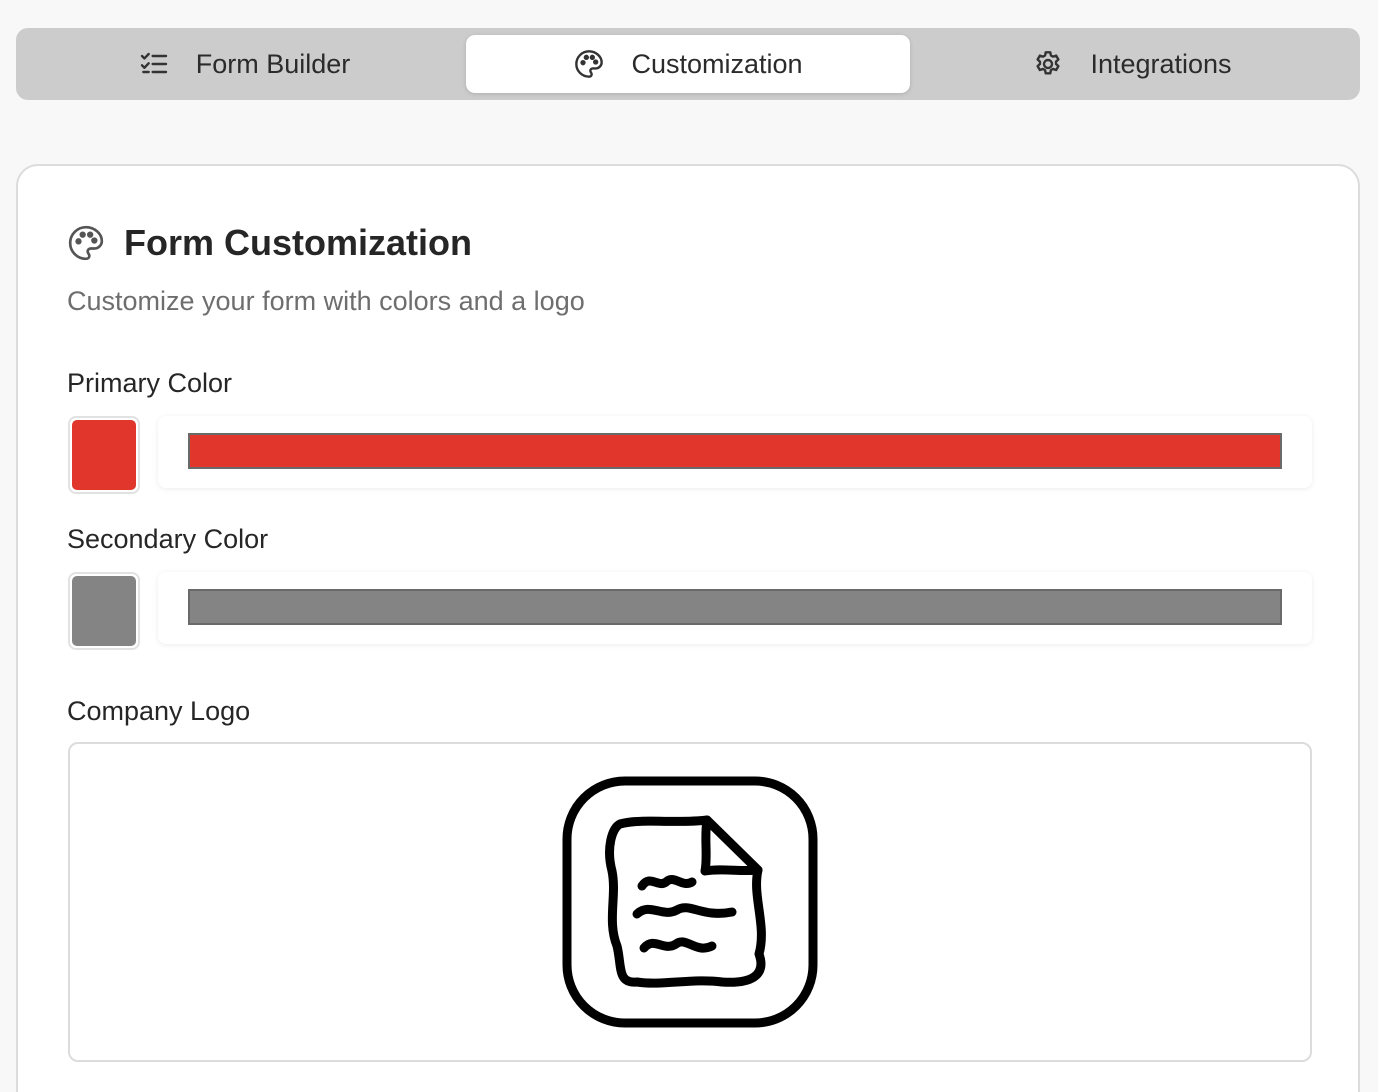 The height and width of the screenshot is (1092, 1378). What do you see at coordinates (159, 711) in the screenshot?
I see `company-logo-label: Company Logo` at bounding box center [159, 711].